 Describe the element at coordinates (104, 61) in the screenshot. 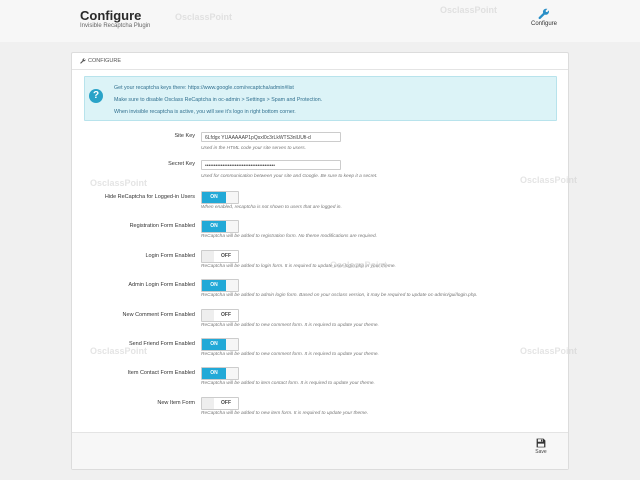

I see `panel-heading-label: CONFIGURE` at that location.